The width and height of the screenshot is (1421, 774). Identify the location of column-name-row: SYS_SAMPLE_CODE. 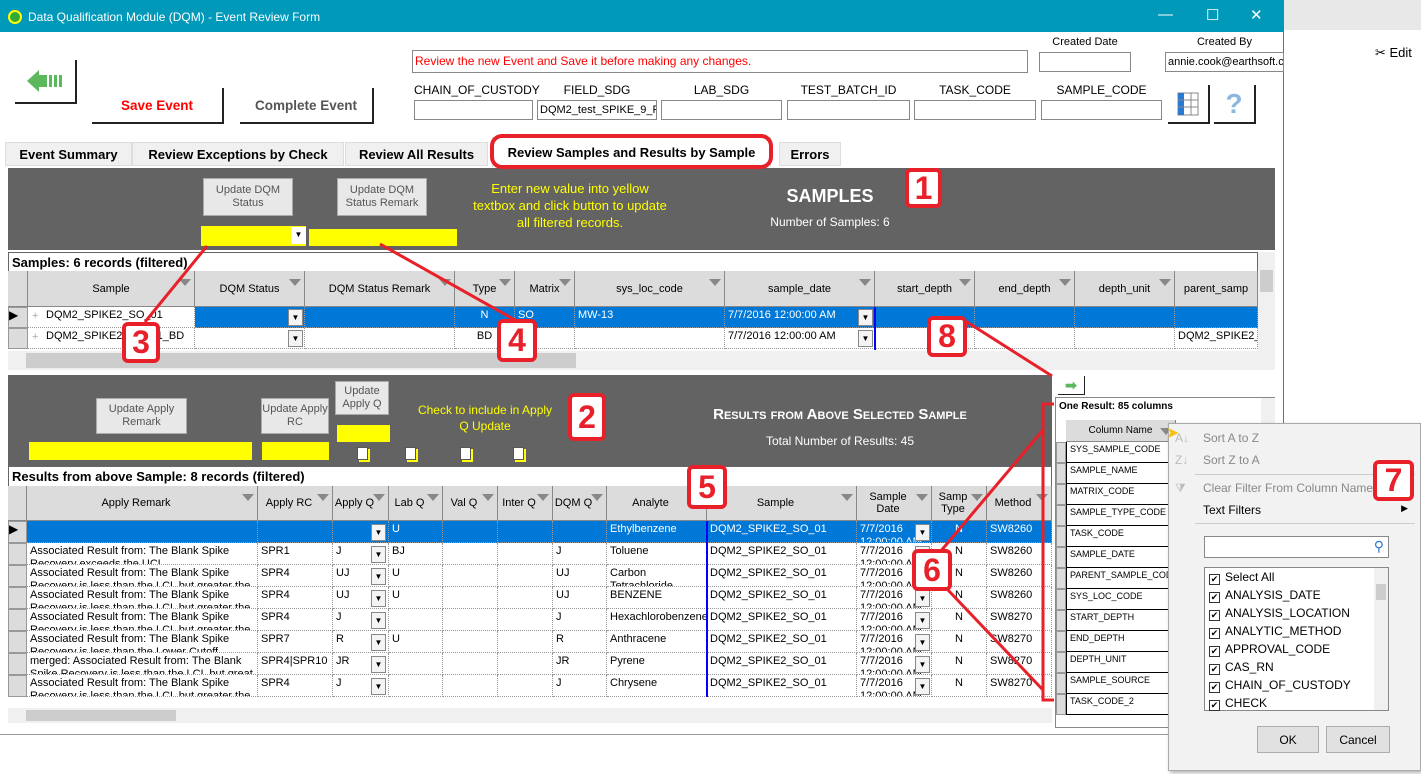
(1121, 452).